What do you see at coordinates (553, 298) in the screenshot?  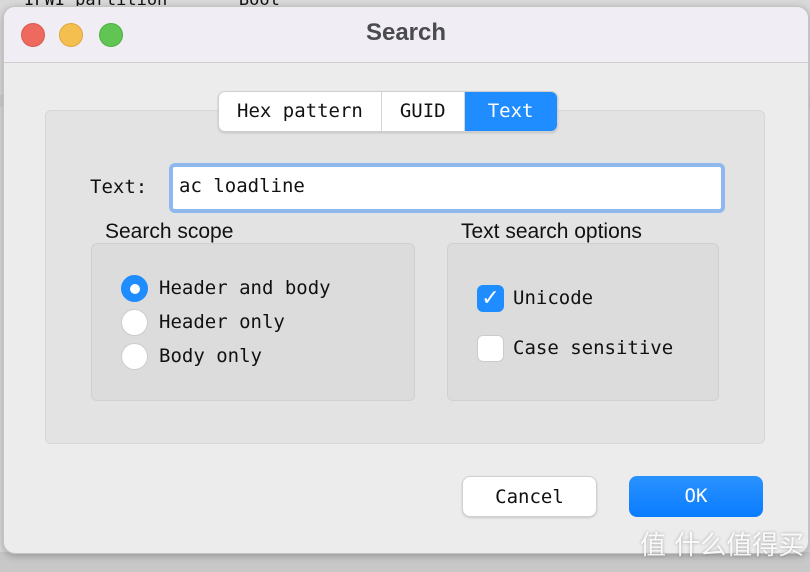 I see `checkbox-label: Unicode` at bounding box center [553, 298].